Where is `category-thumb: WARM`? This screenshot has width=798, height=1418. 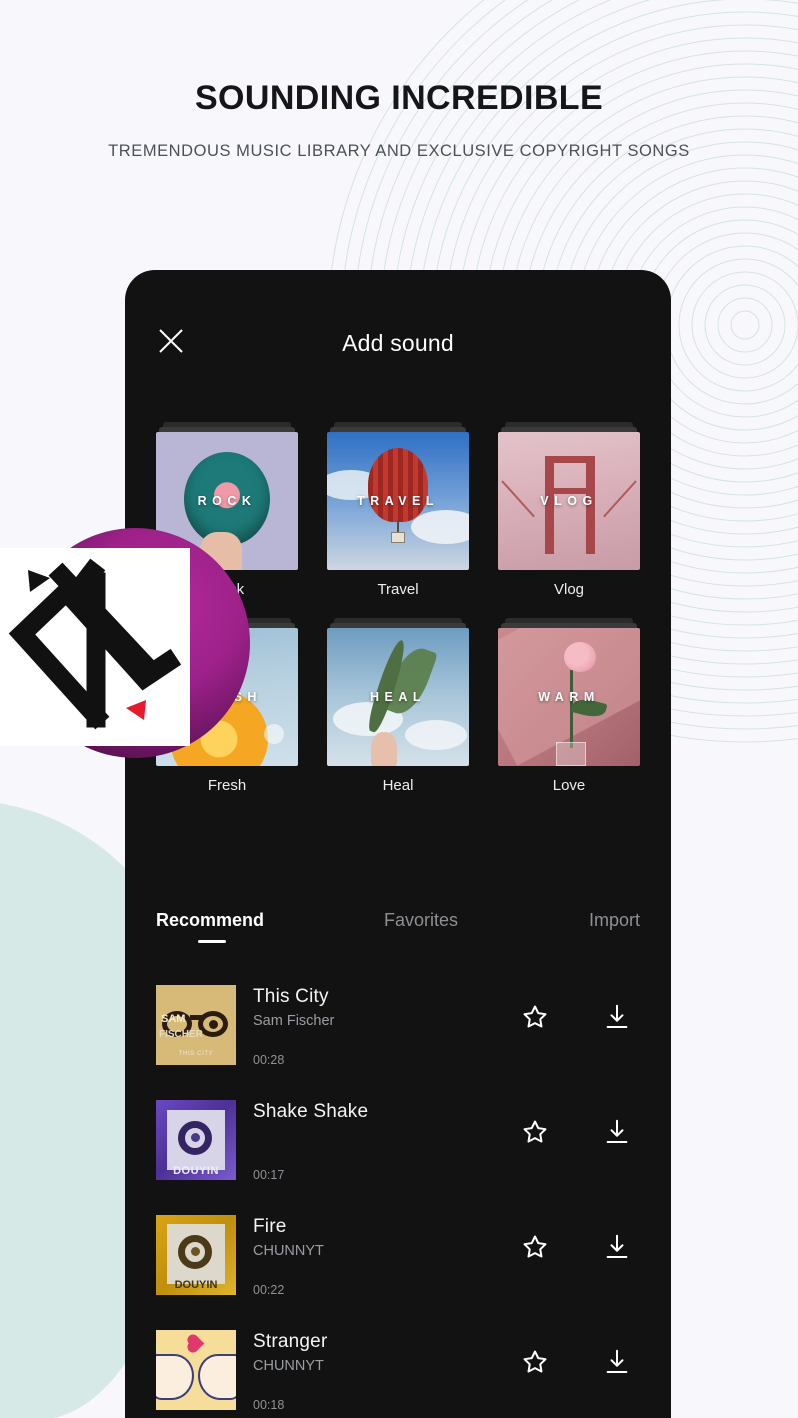
category-thumb: WARM is located at coordinates (569, 692).